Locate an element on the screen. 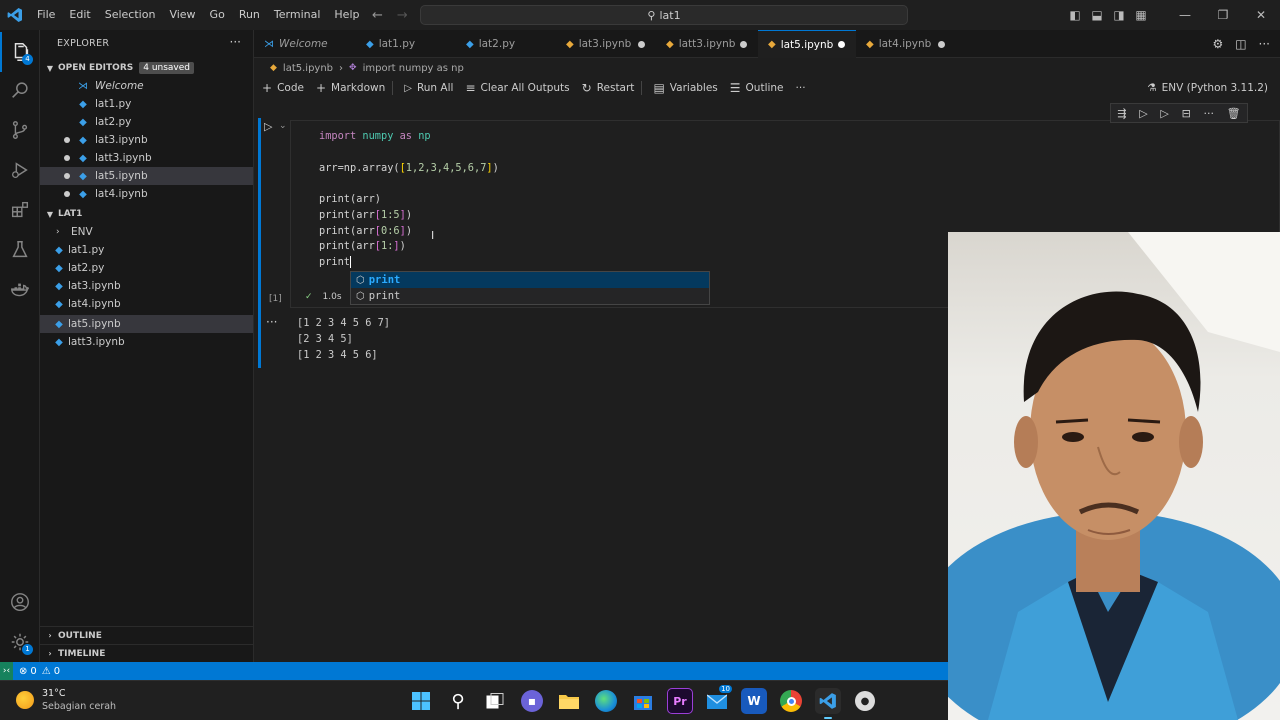  menu-terminal: Terminal is located at coordinates (297, 15).